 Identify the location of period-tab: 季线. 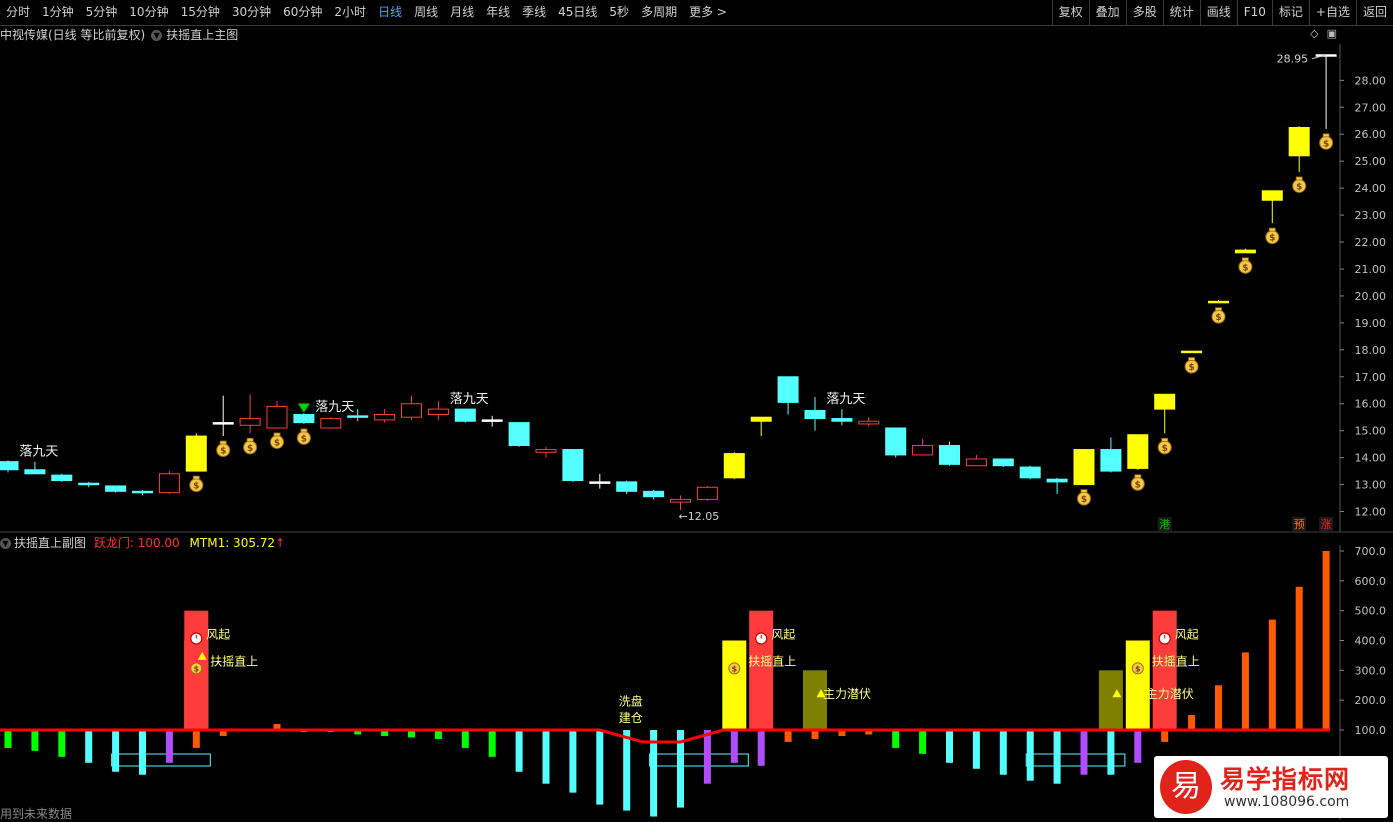
(534, 12).